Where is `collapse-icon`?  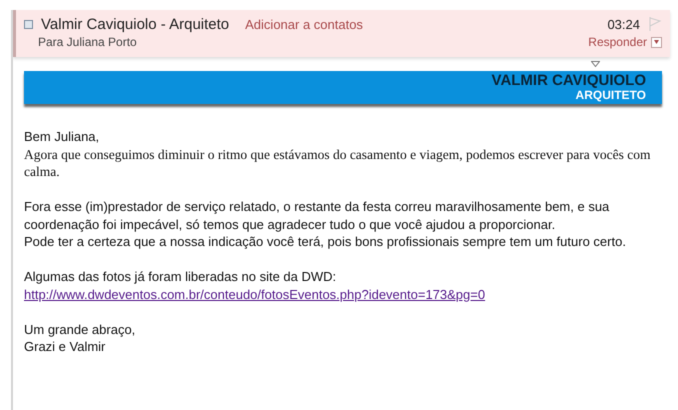
collapse-icon is located at coordinates (28, 24).